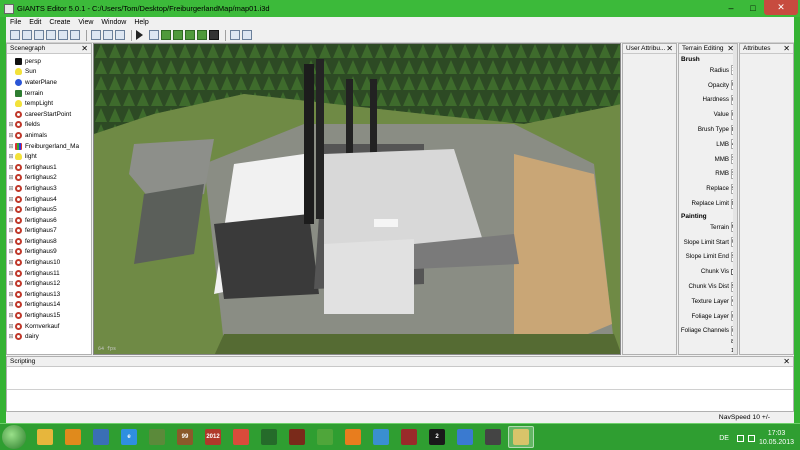 The image size is (800, 450). I want to click on volume-icon, so click(751, 438).